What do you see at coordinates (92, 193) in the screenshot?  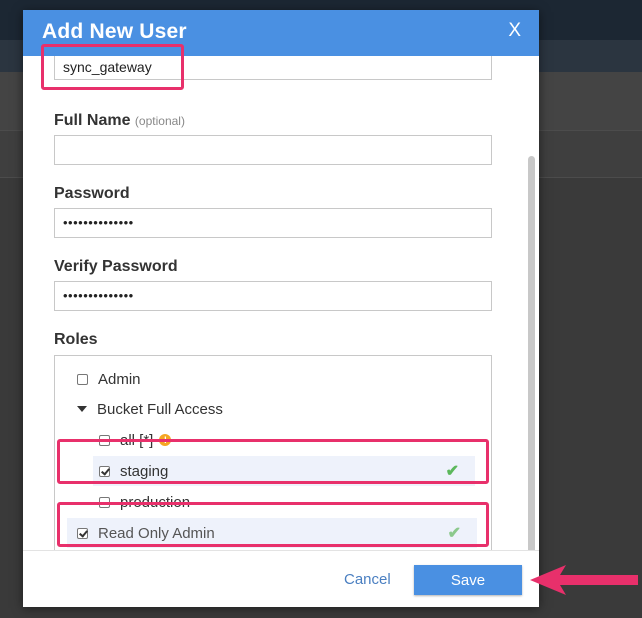 I see `password-label: Password` at bounding box center [92, 193].